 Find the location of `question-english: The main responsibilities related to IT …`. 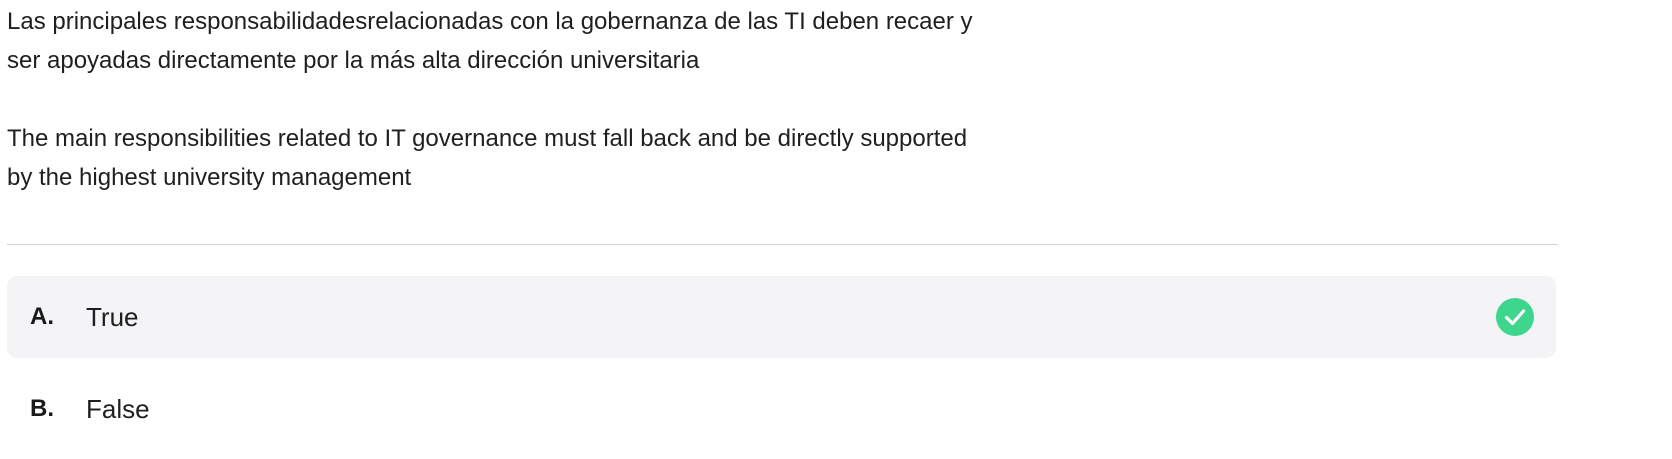

question-english: The main responsibilities related to IT … is located at coordinates (487, 158).